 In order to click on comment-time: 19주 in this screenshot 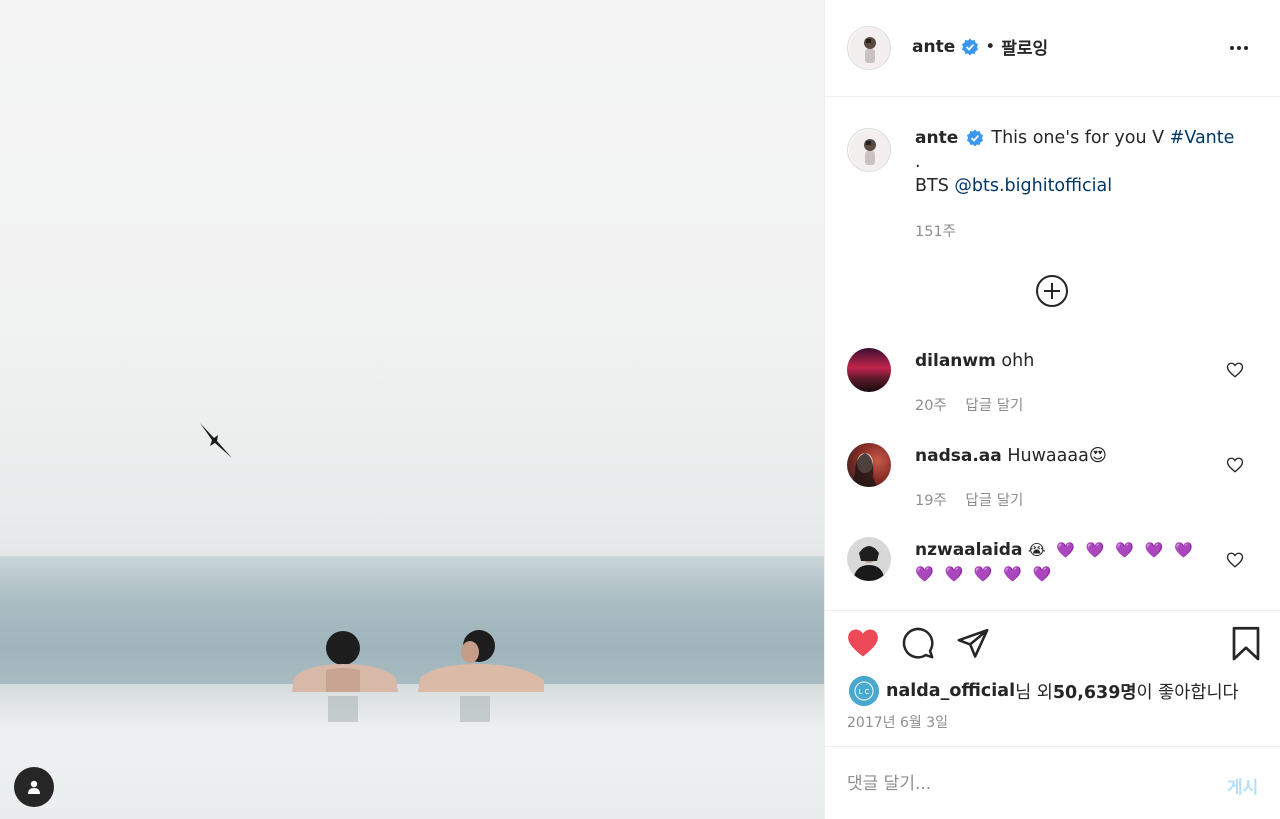, I will do `click(931, 501)`.